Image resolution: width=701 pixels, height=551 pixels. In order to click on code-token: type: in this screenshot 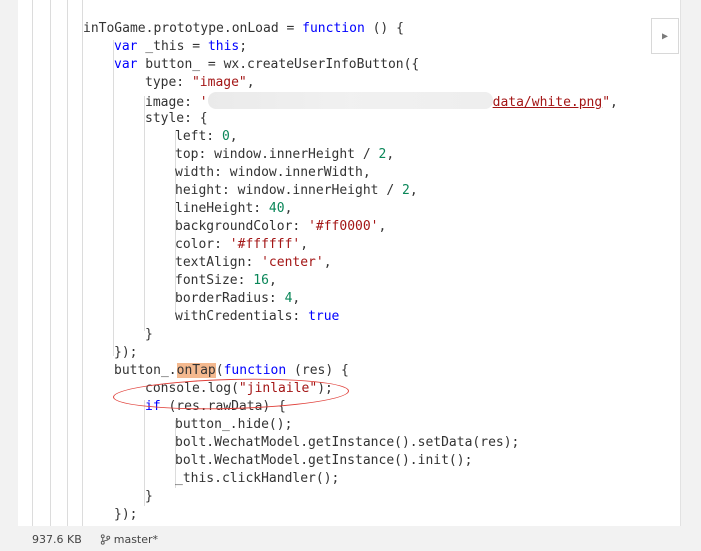, I will do `click(168, 82)`.